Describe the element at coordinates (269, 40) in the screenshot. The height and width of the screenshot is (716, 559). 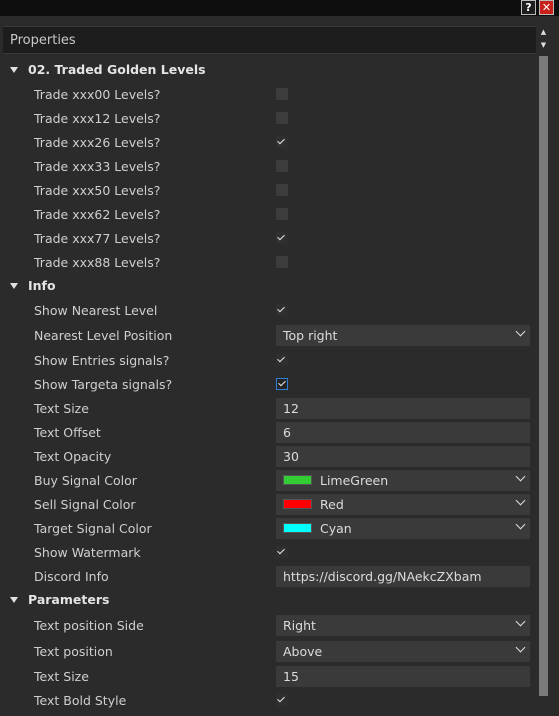
I see `properties-header: Properties` at that location.